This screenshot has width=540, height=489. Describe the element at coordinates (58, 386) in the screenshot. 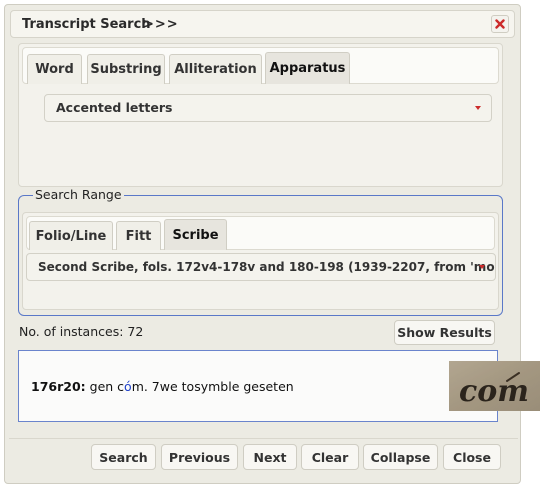

I see `result-reference: 176r20:` at that location.